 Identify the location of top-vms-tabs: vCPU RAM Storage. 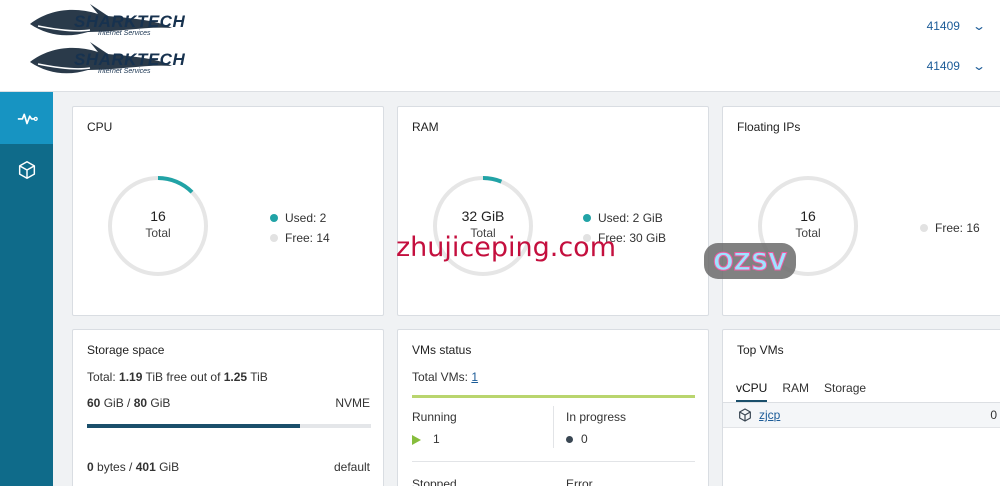
(801, 391).